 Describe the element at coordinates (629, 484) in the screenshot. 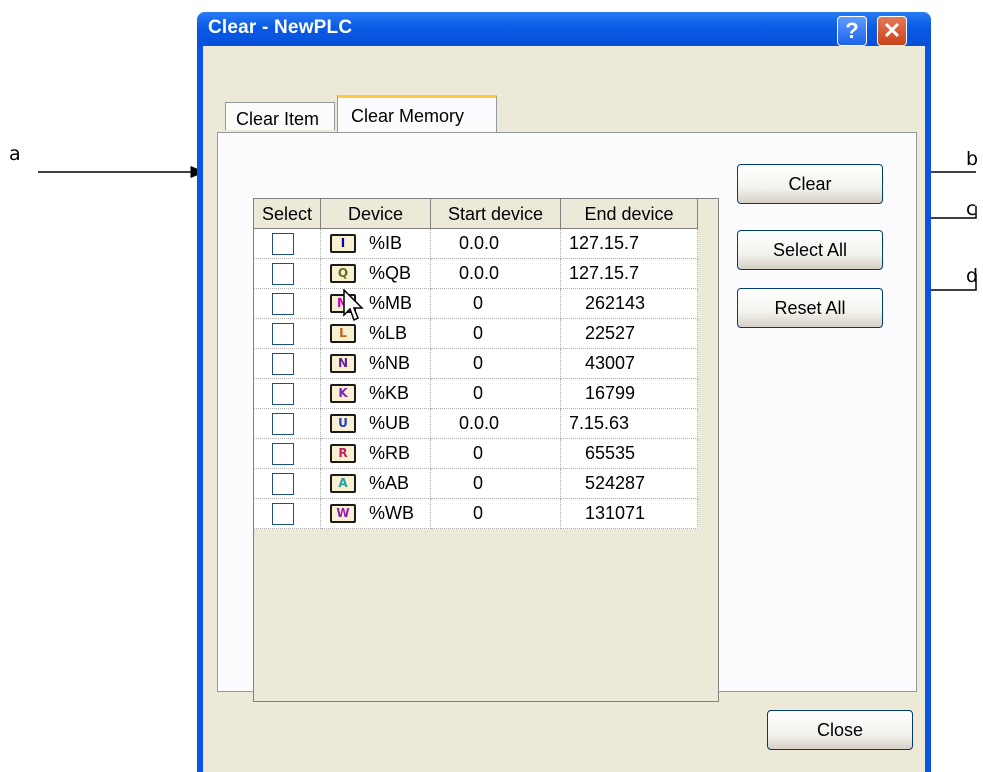

I see `end-device-cell: 524287` at that location.